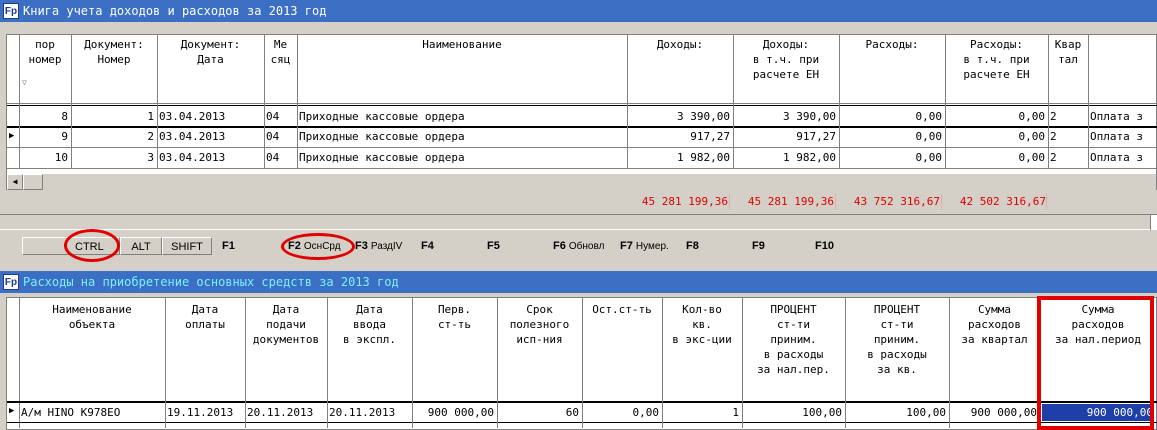  What do you see at coordinates (141, 246) in the screenshot?
I see `alt-button: ALT` at bounding box center [141, 246].